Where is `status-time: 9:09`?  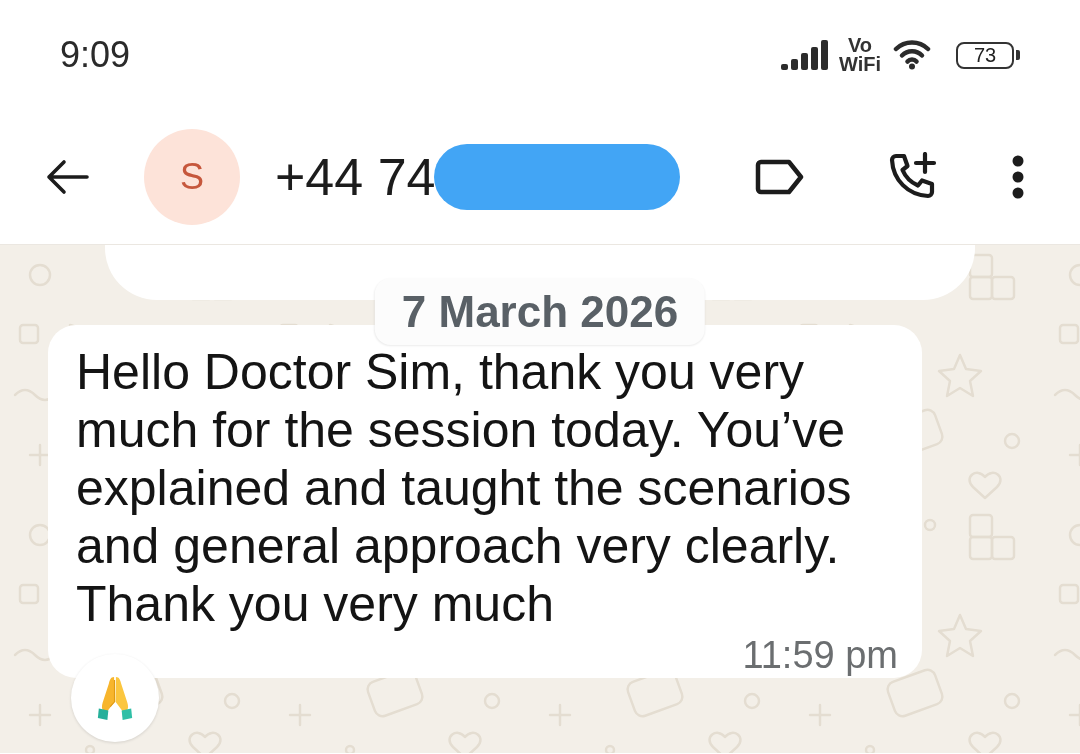 status-time: 9:09 is located at coordinates (95, 55).